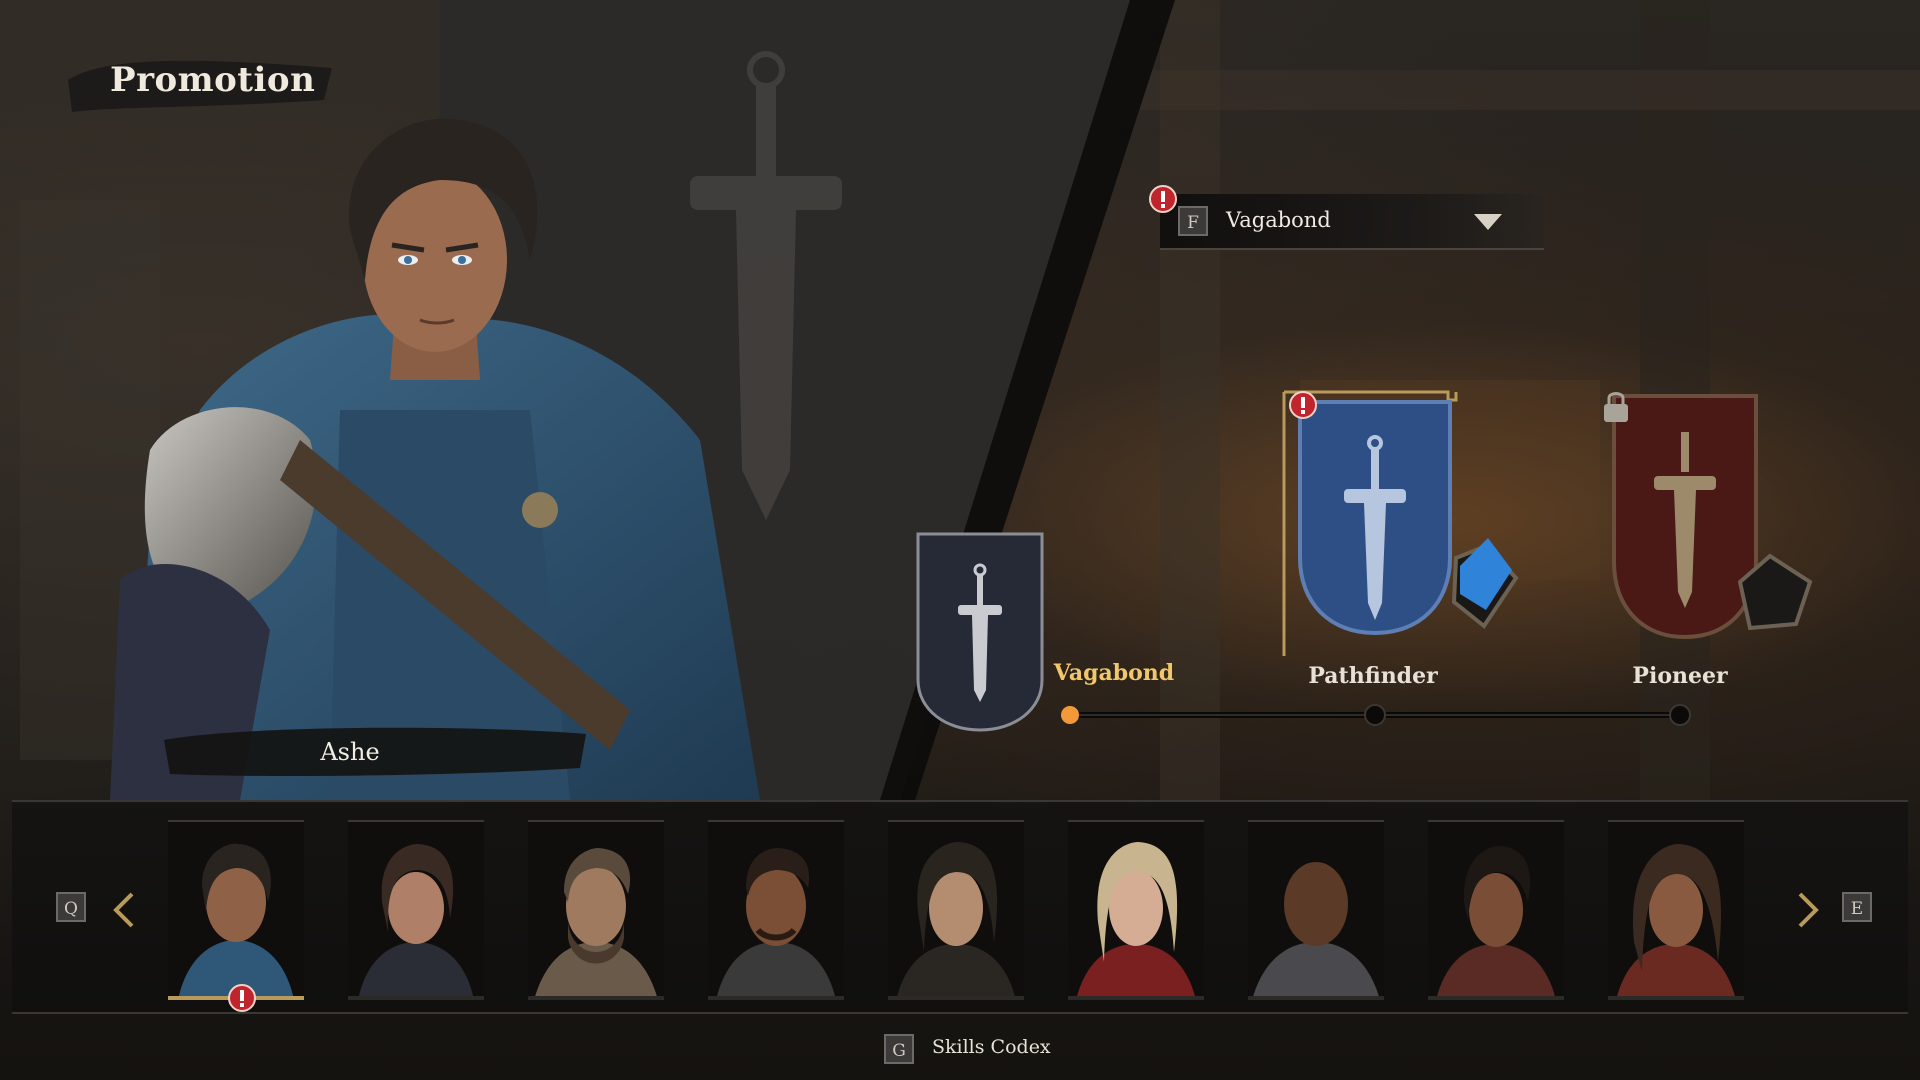 The width and height of the screenshot is (1920, 1080). I want to click on page-title: Promotion, so click(213, 80).